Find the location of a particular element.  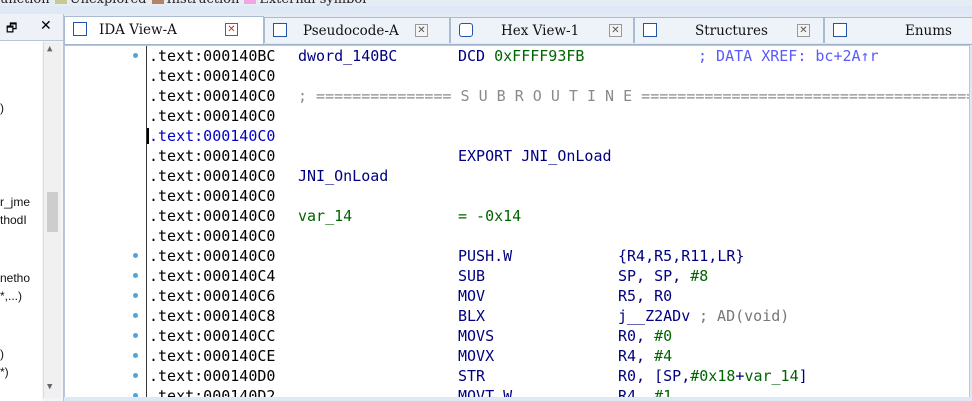

function-list-item: *,...) is located at coordinates (11, 296).